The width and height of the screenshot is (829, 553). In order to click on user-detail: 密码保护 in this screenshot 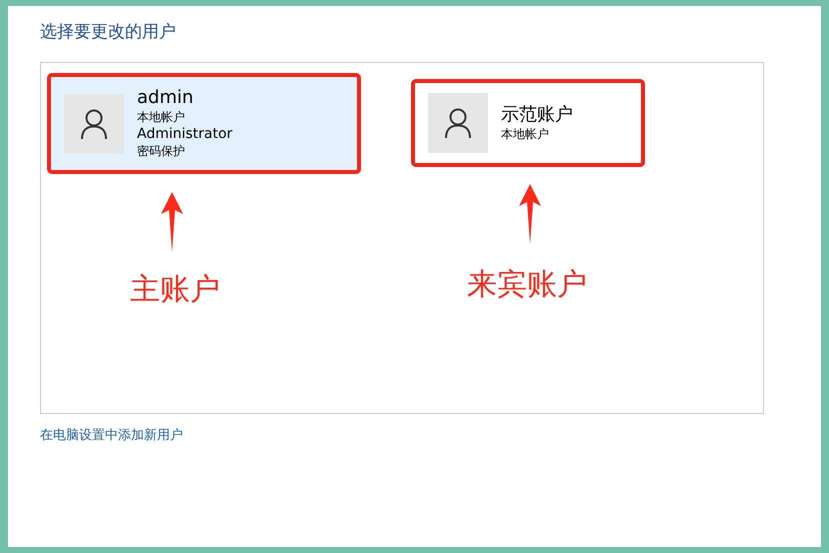, I will do `click(161, 151)`.